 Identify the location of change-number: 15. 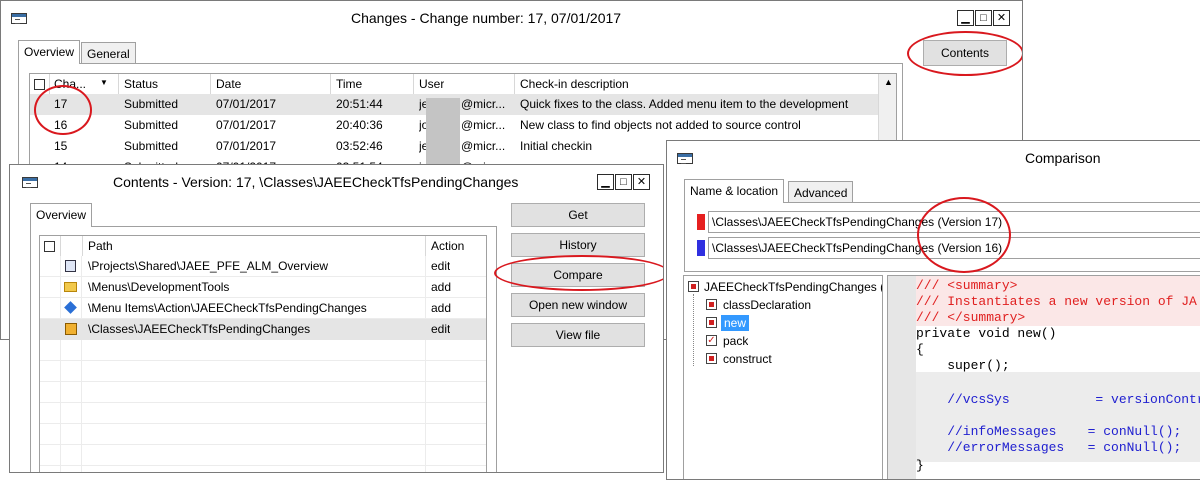
(61, 146).